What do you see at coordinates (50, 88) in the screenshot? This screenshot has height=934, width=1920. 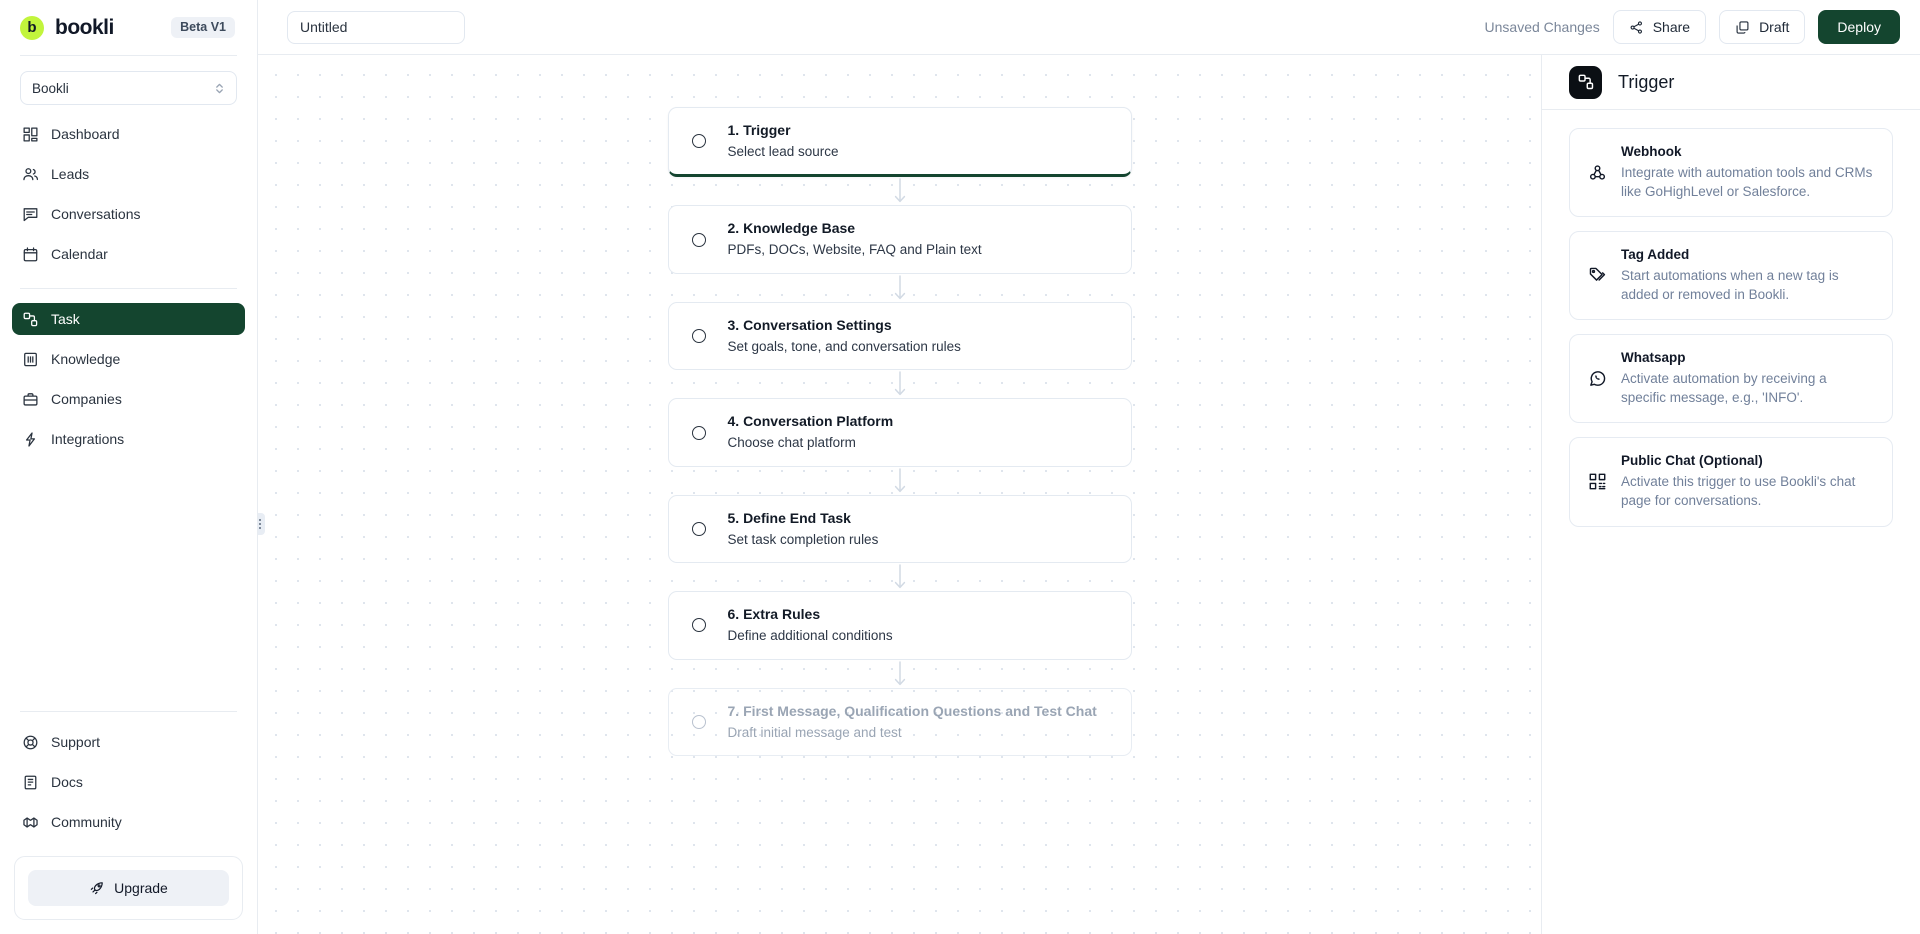 I see `workspace-selector-value: Bookli` at bounding box center [50, 88].